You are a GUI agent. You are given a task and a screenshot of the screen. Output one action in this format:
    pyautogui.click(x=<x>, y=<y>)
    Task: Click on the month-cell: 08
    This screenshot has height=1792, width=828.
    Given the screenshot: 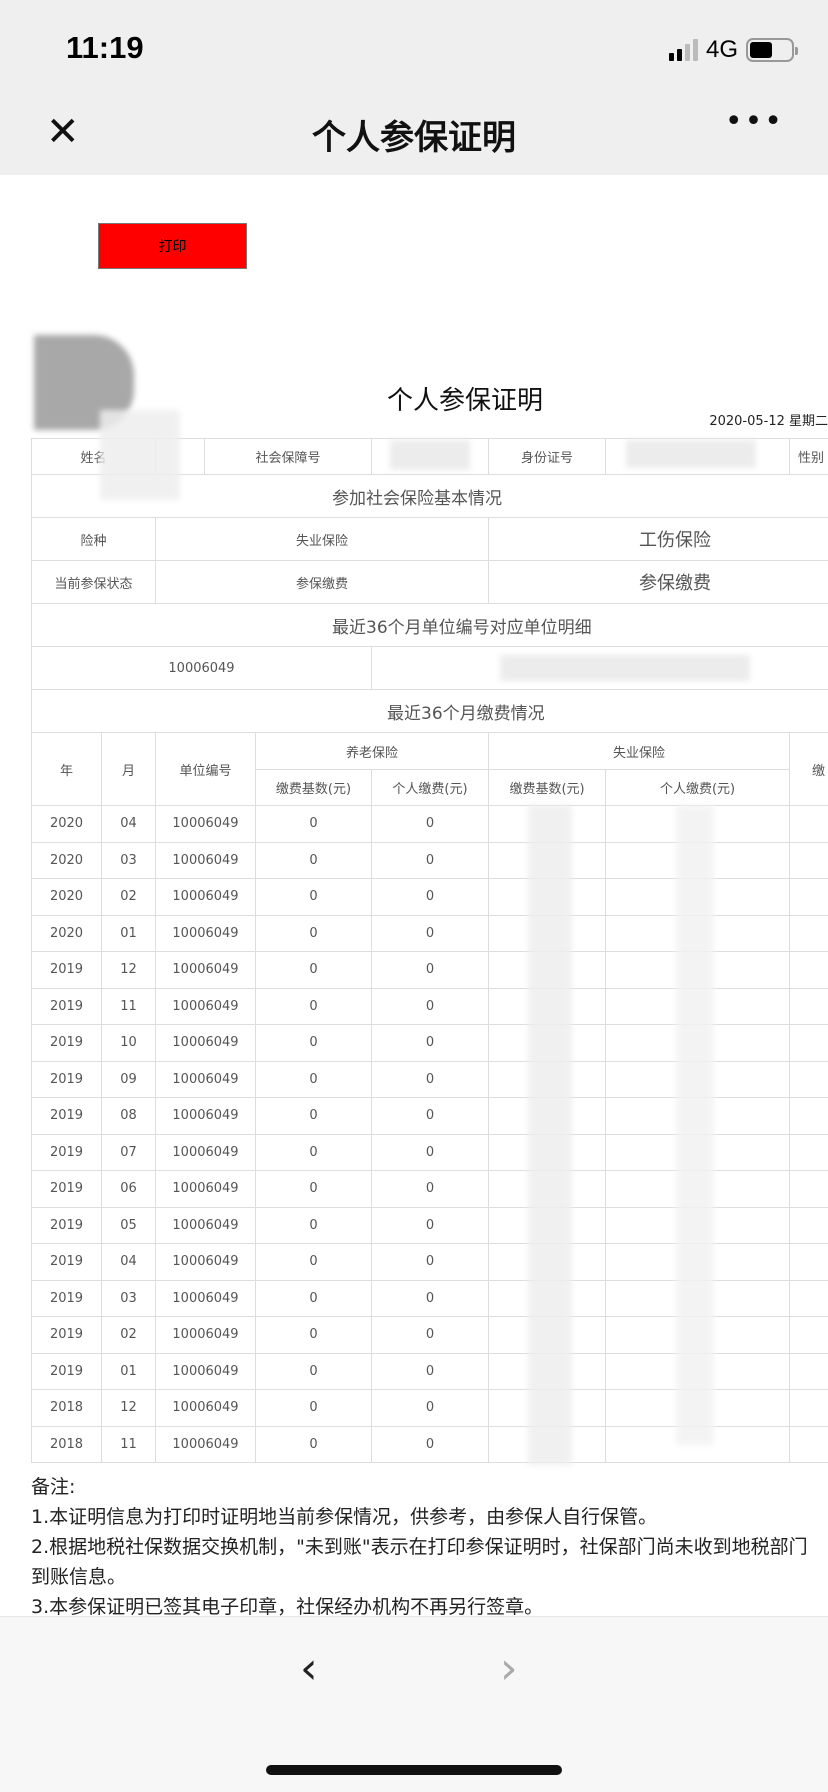 What is the action you would take?
    pyautogui.click(x=128, y=1116)
    